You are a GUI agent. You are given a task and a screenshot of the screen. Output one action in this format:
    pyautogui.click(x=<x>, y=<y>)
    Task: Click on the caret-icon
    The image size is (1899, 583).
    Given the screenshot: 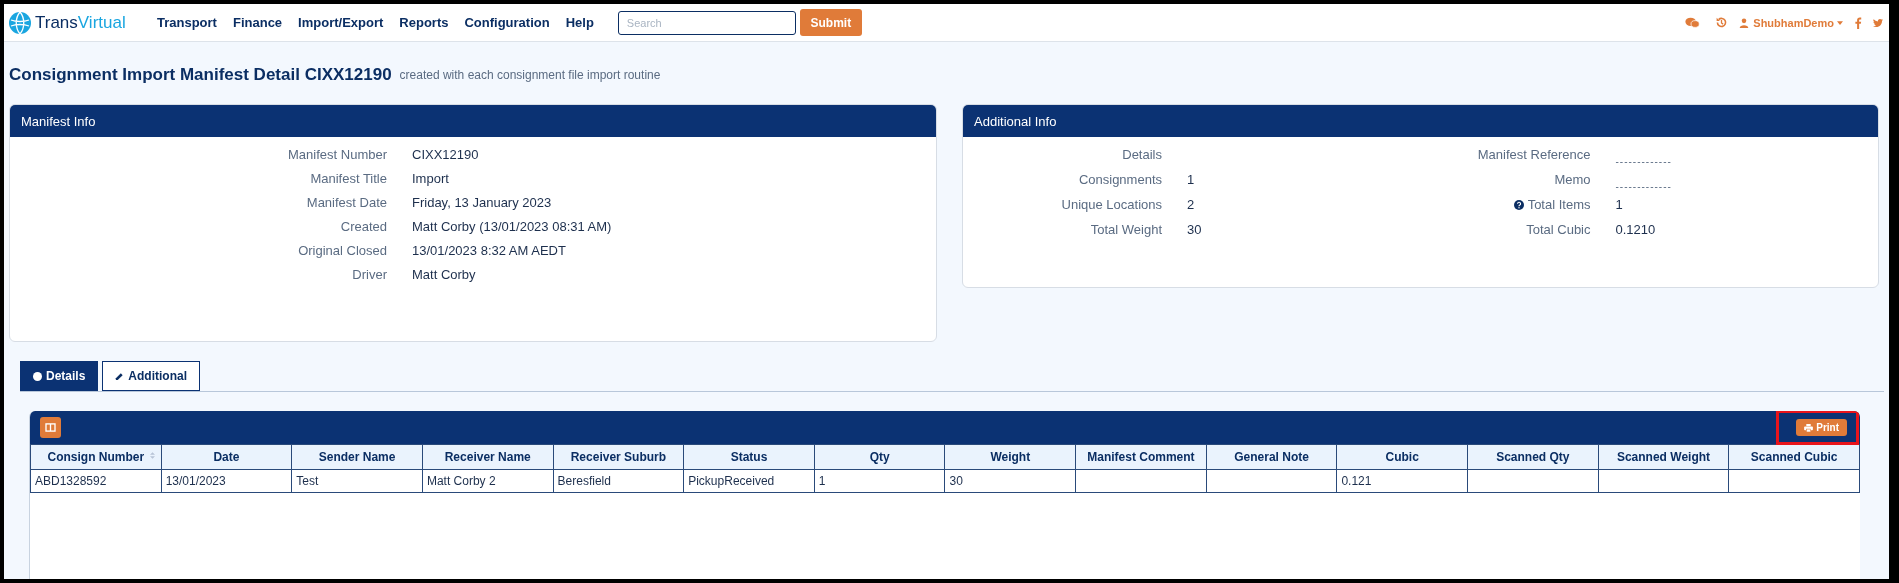 What is the action you would take?
    pyautogui.click(x=1840, y=22)
    